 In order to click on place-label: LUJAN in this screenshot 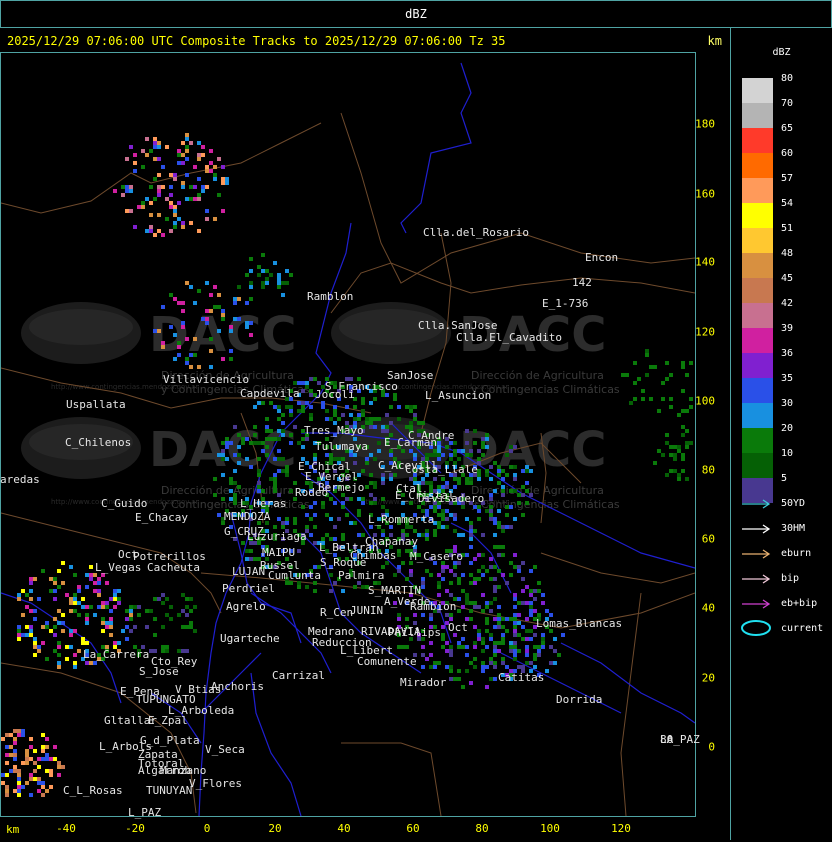, I will do `click(249, 571)`.